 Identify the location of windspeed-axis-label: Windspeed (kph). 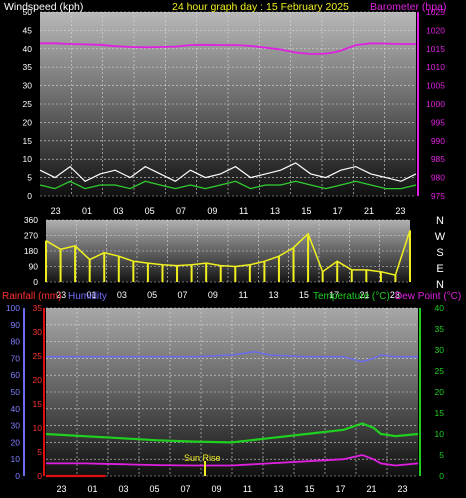
(43, 7).